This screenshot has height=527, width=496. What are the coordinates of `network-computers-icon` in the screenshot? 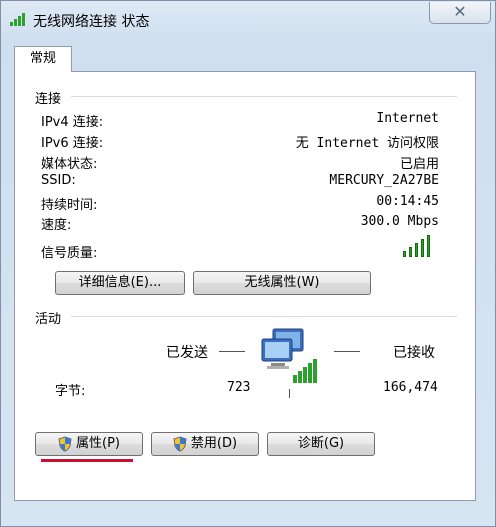 It's located at (289, 355).